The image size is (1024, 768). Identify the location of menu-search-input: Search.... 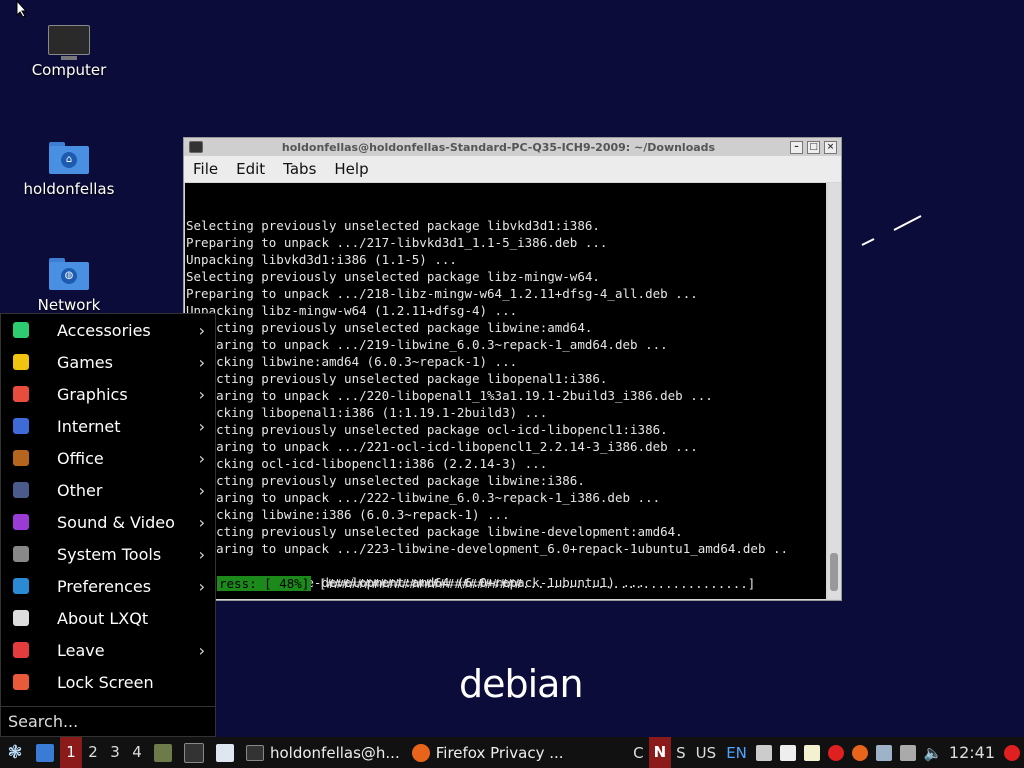
(108, 721).